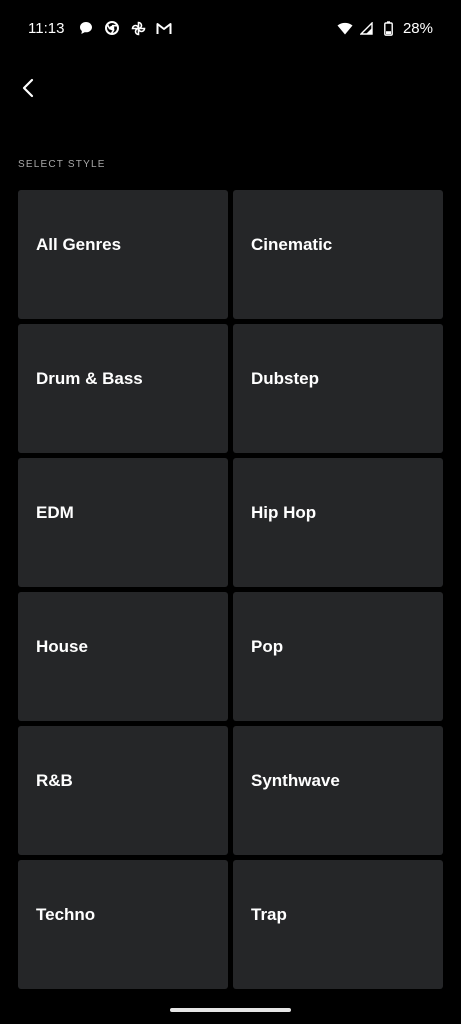 Image resolution: width=461 pixels, height=1024 pixels. What do you see at coordinates (230, 1010) in the screenshot?
I see `home-indicator` at bounding box center [230, 1010].